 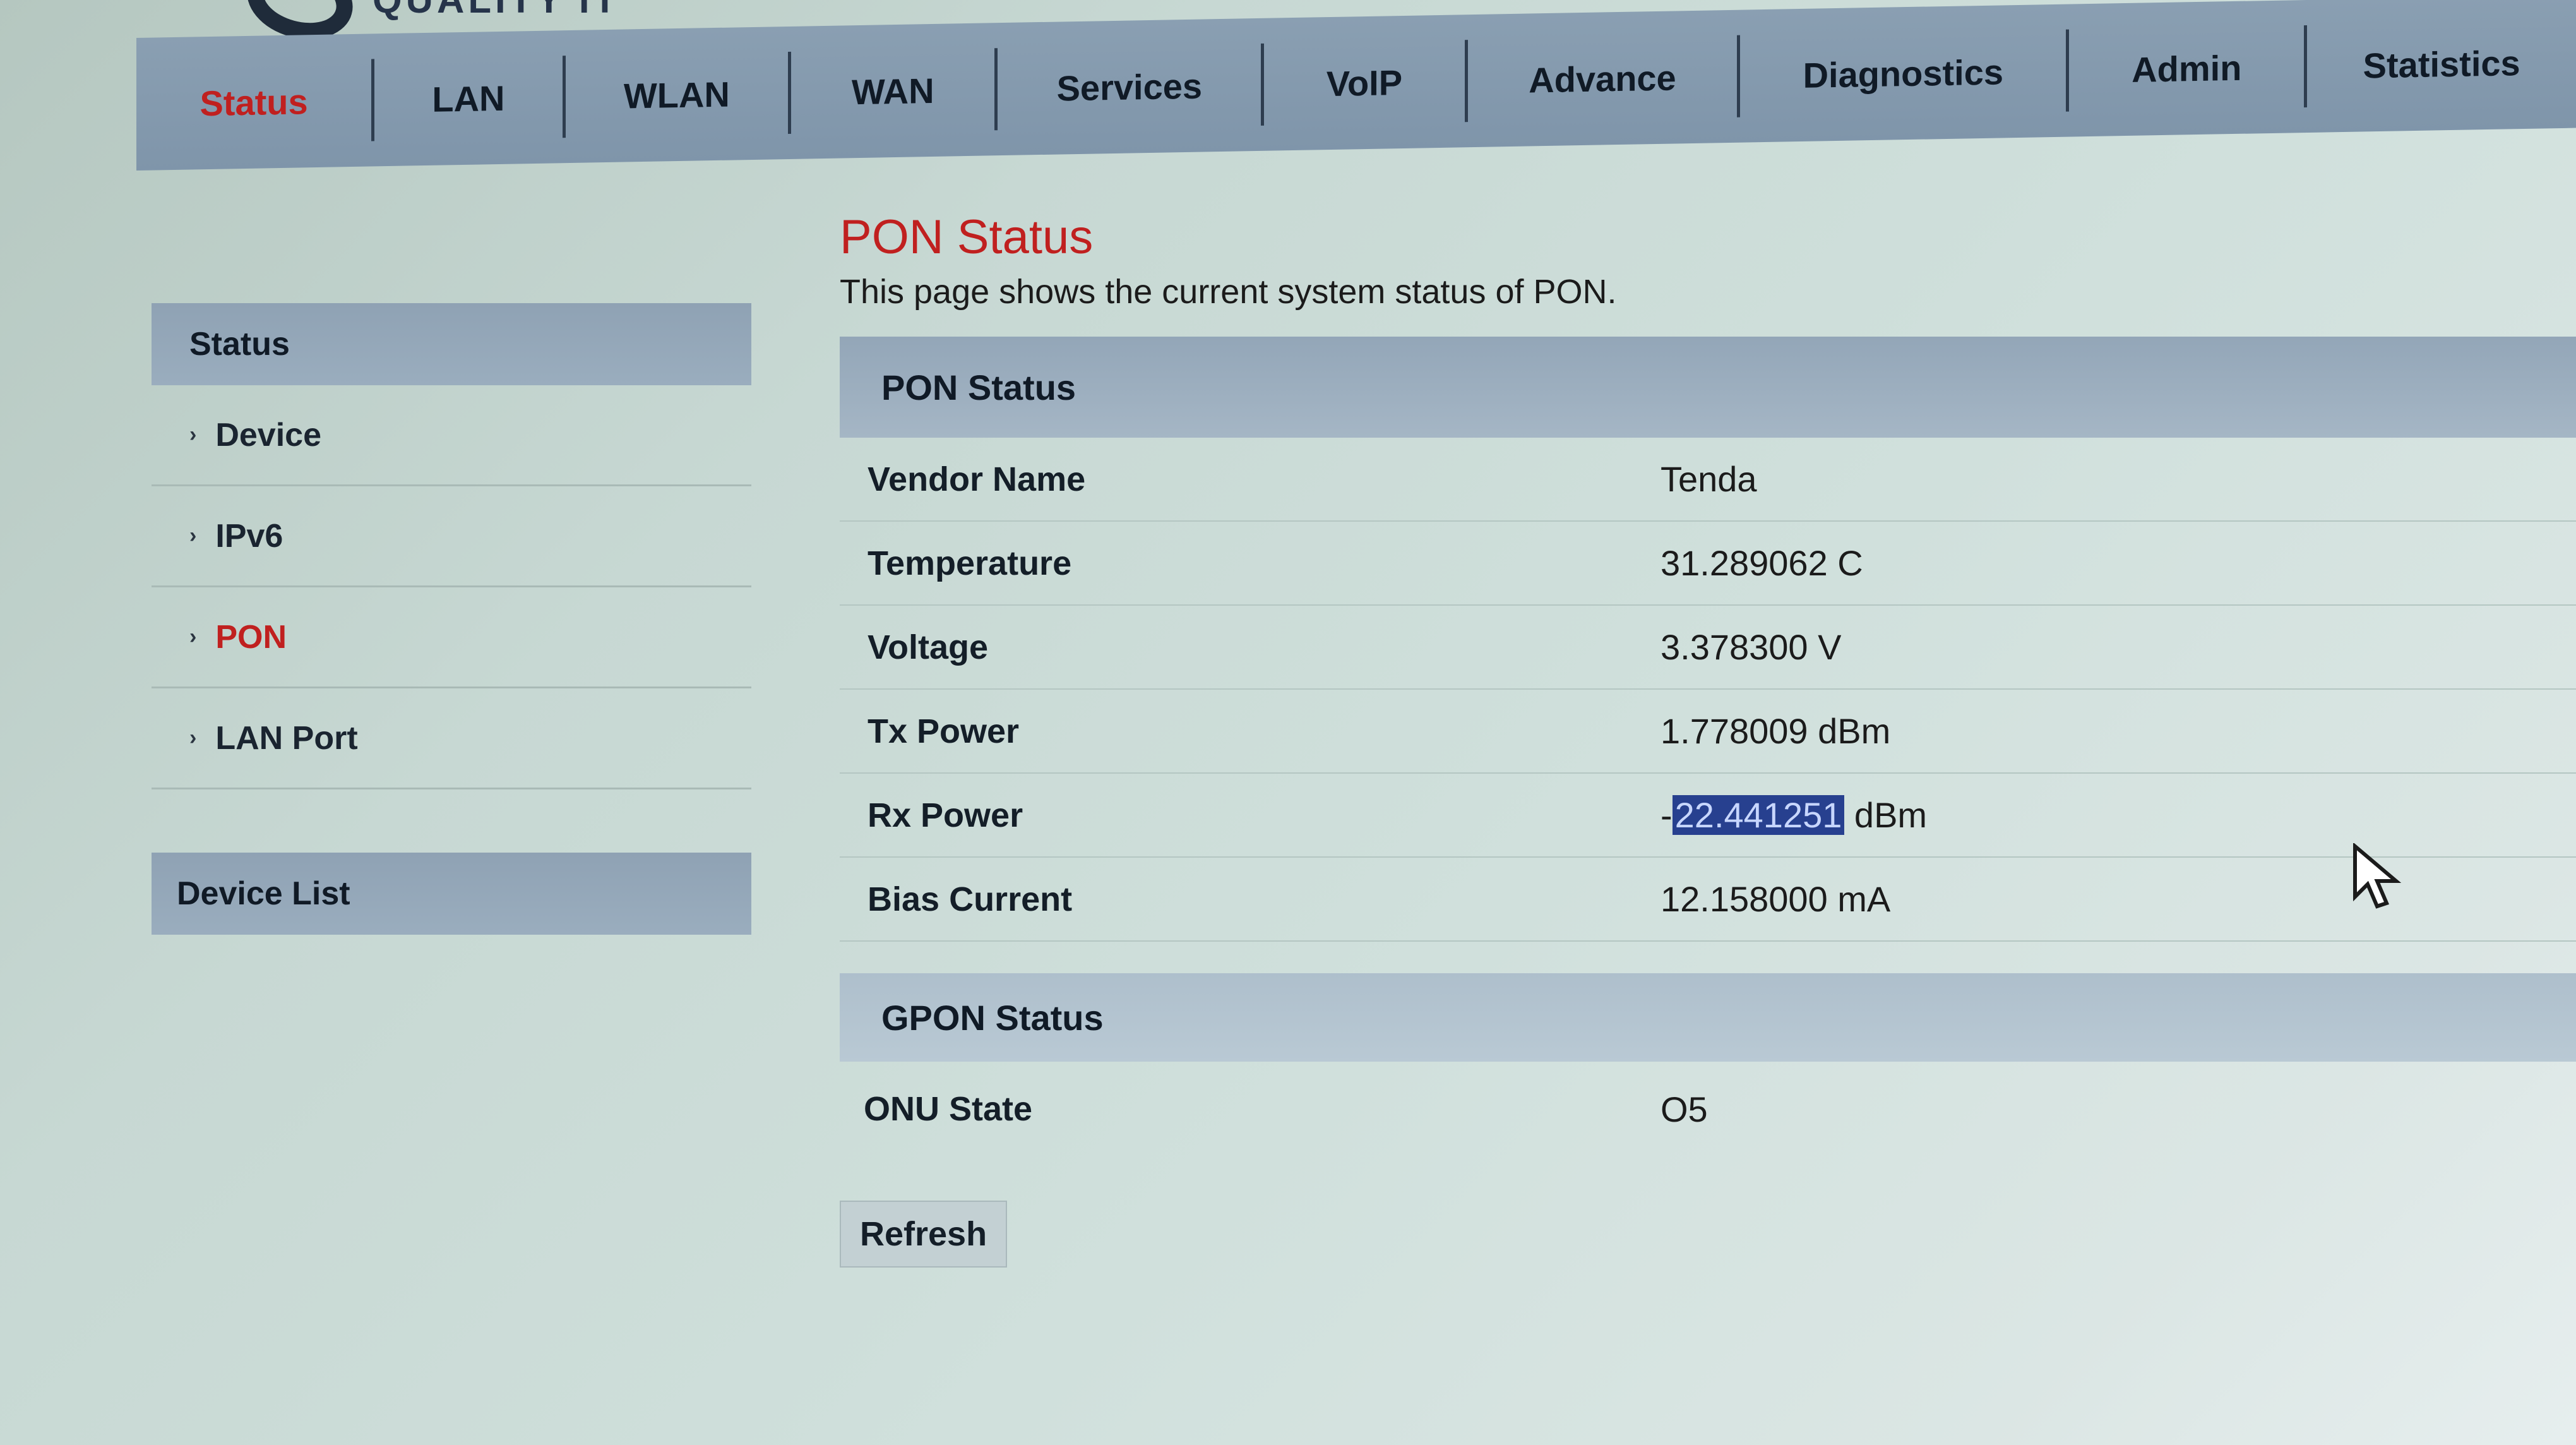 What do you see at coordinates (1667, 816) in the screenshot?
I see `value-sign: -` at bounding box center [1667, 816].